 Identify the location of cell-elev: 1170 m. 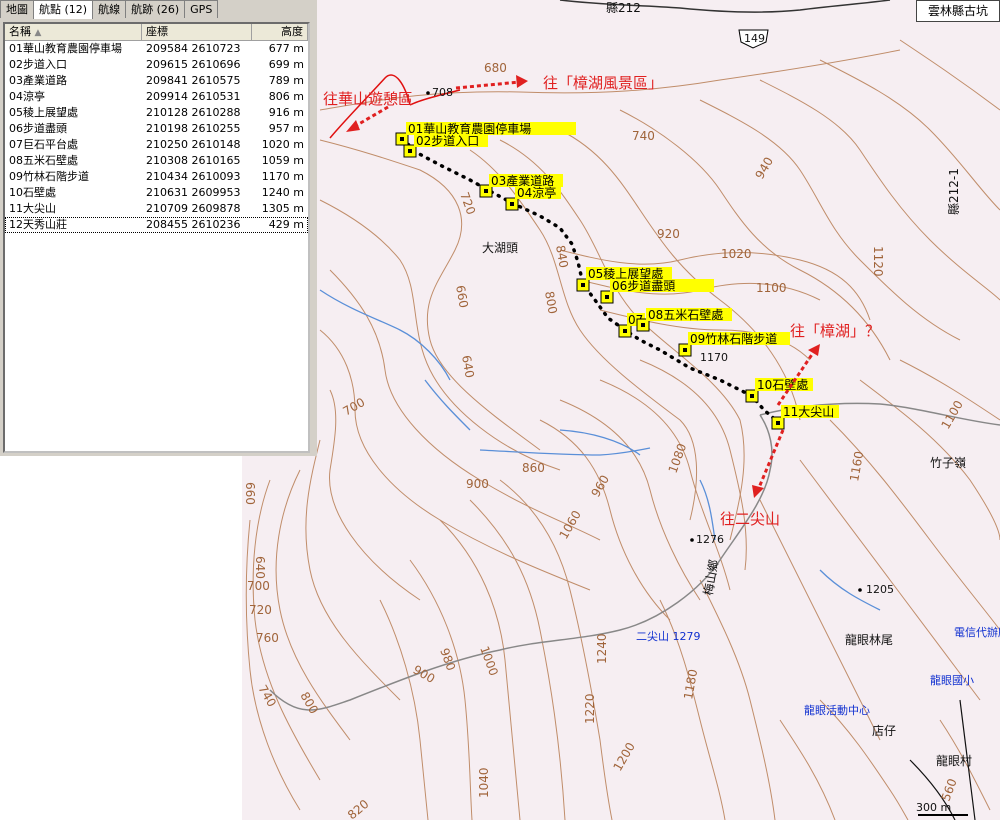
(282, 176).